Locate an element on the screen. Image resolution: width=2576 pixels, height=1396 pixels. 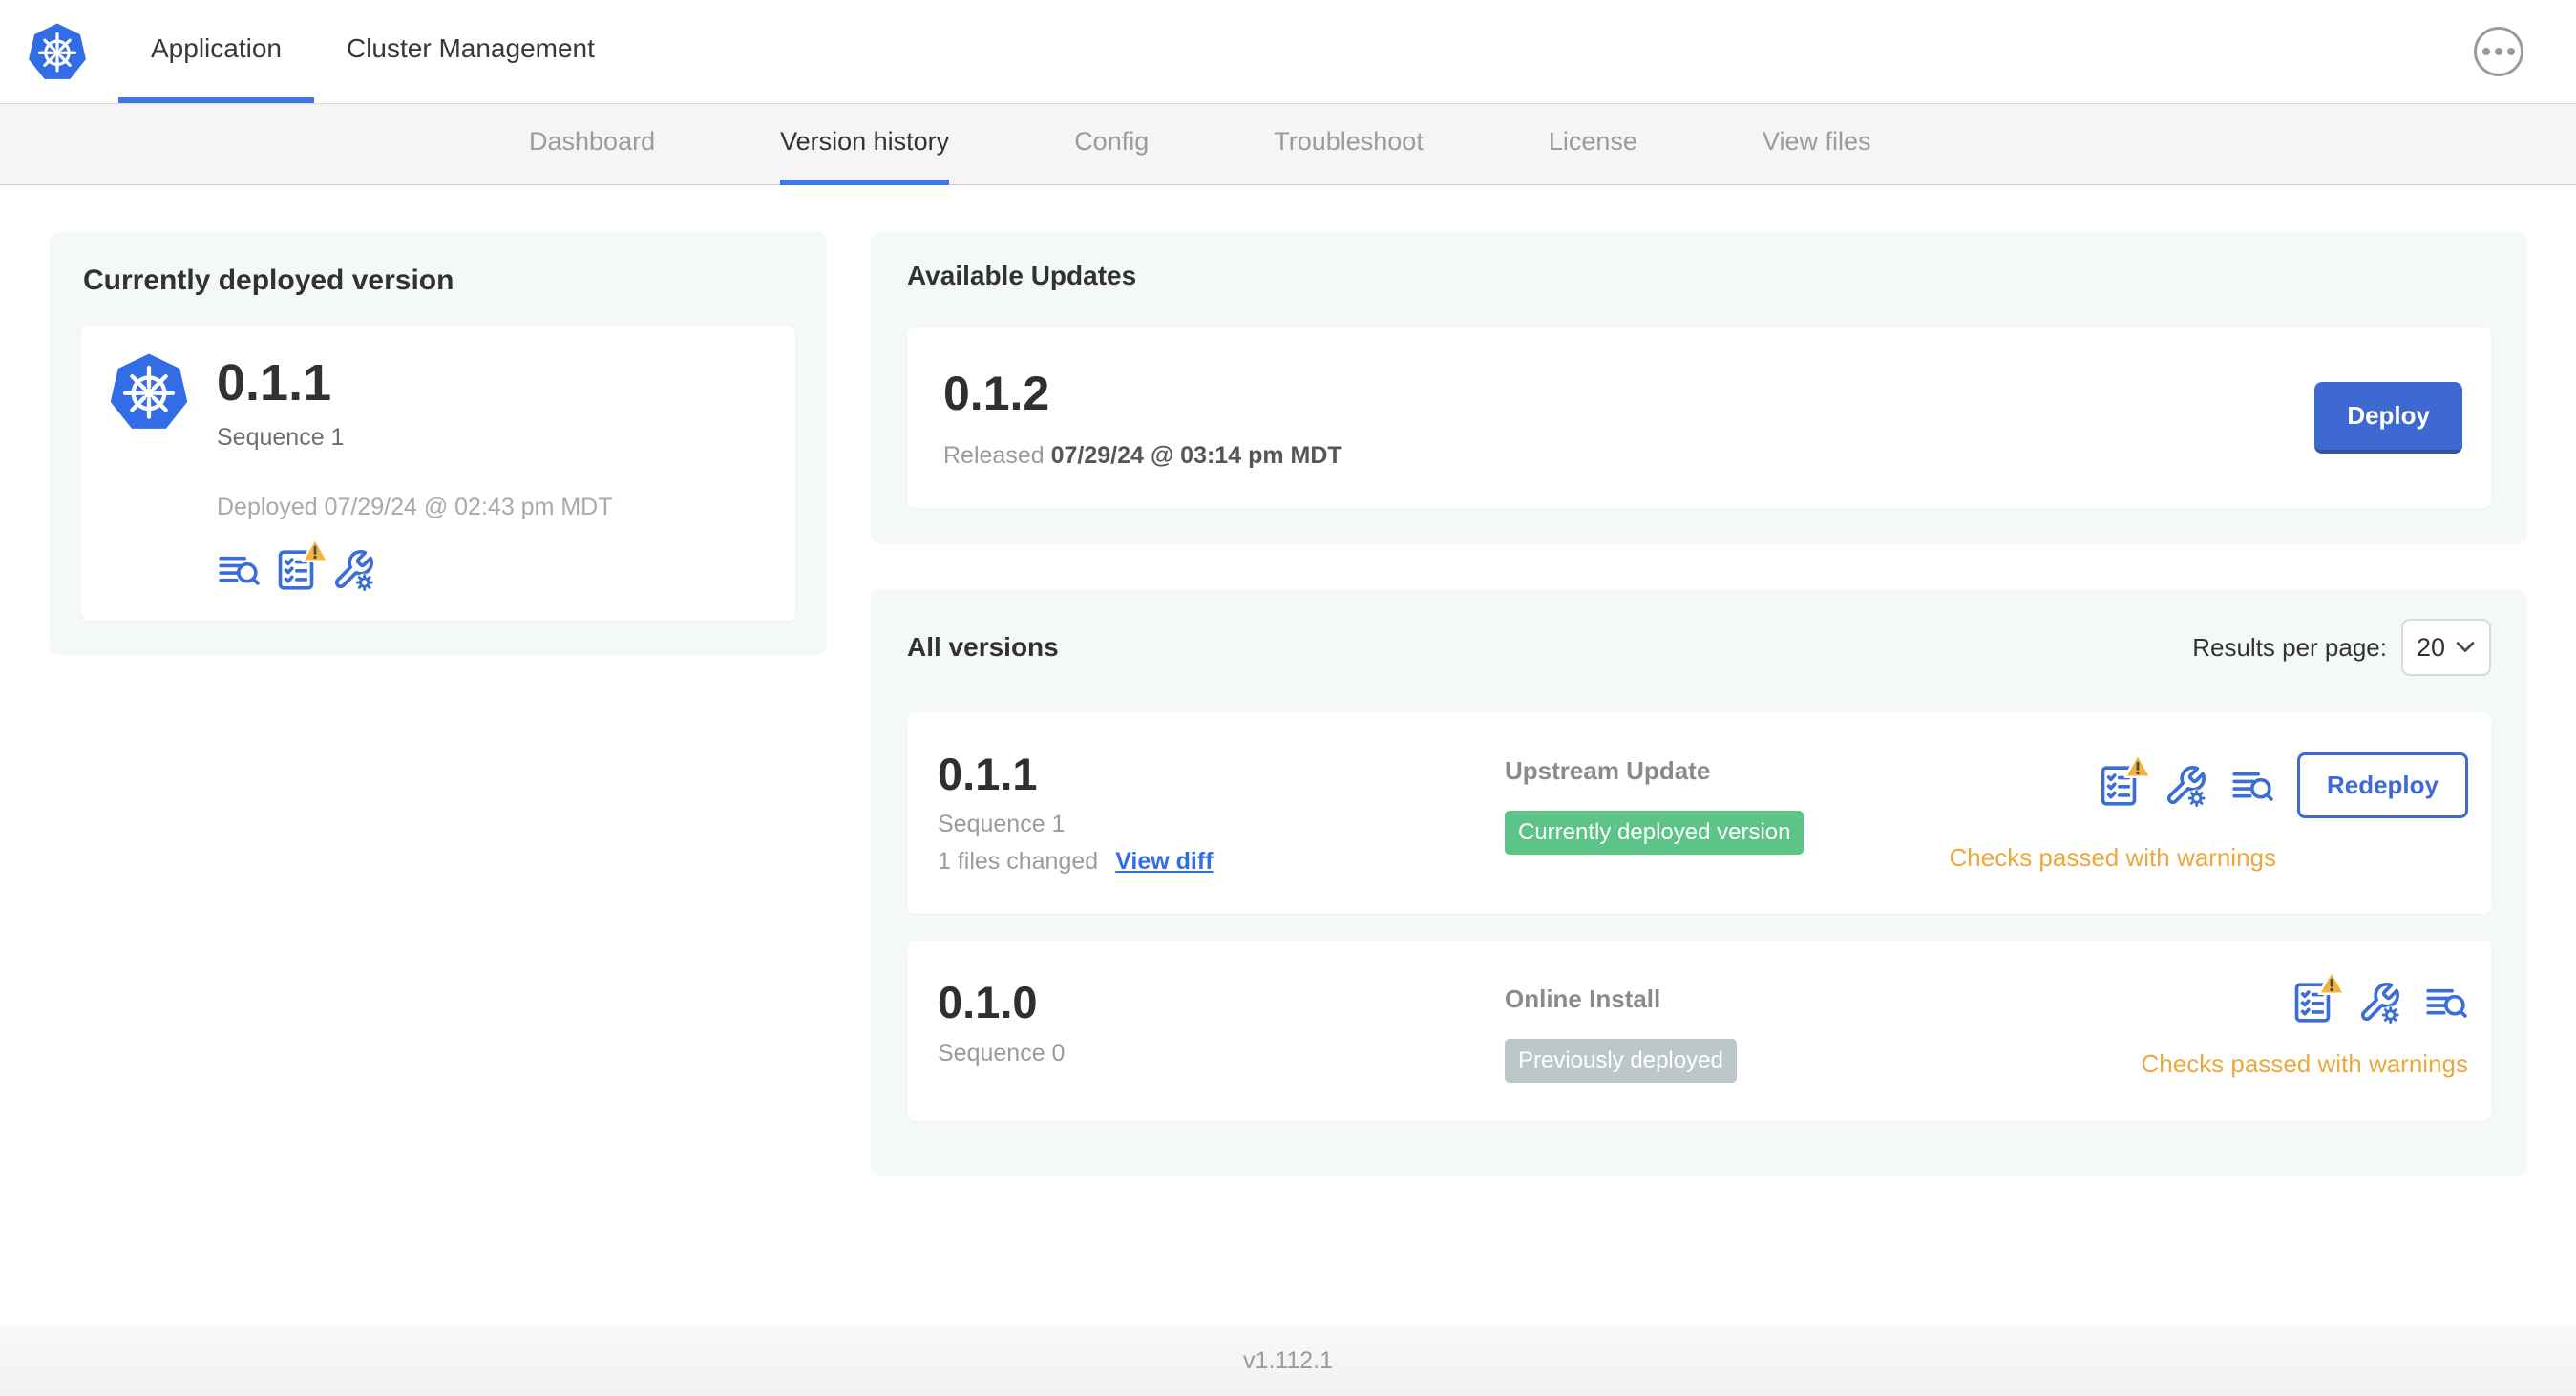
currently-deployed-title: Currently deployed version is located at coordinates (268, 280).